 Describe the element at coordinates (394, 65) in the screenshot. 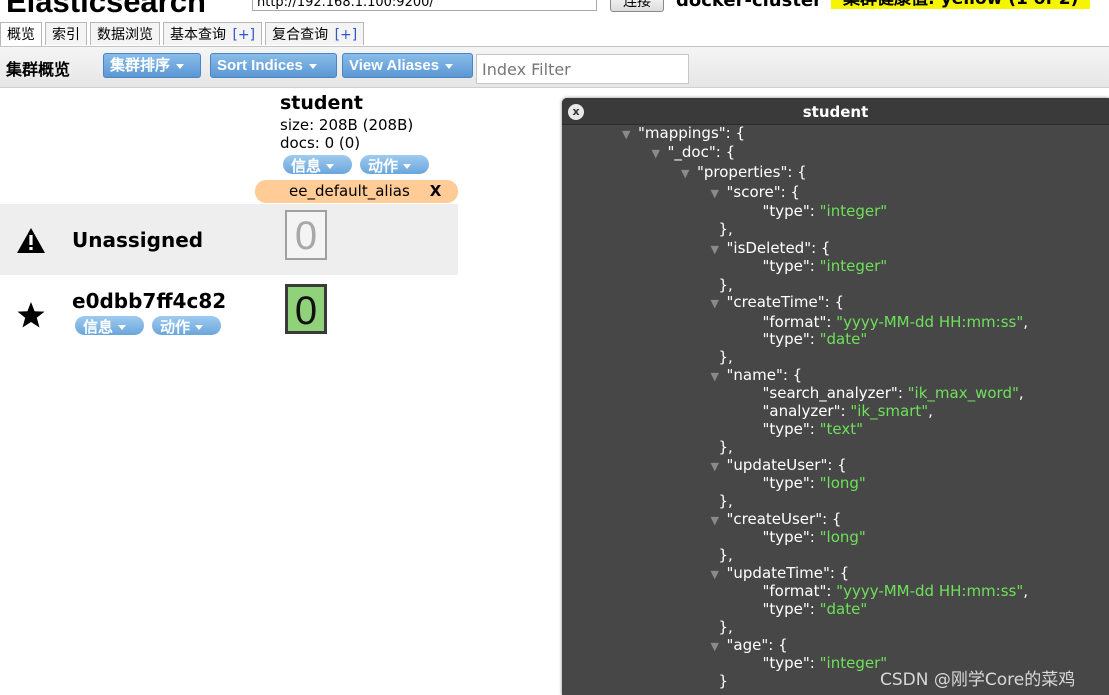

I see `button-label: View Aliases` at that location.